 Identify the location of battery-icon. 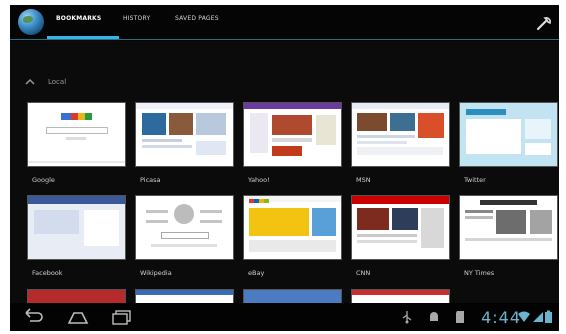
(548, 316).